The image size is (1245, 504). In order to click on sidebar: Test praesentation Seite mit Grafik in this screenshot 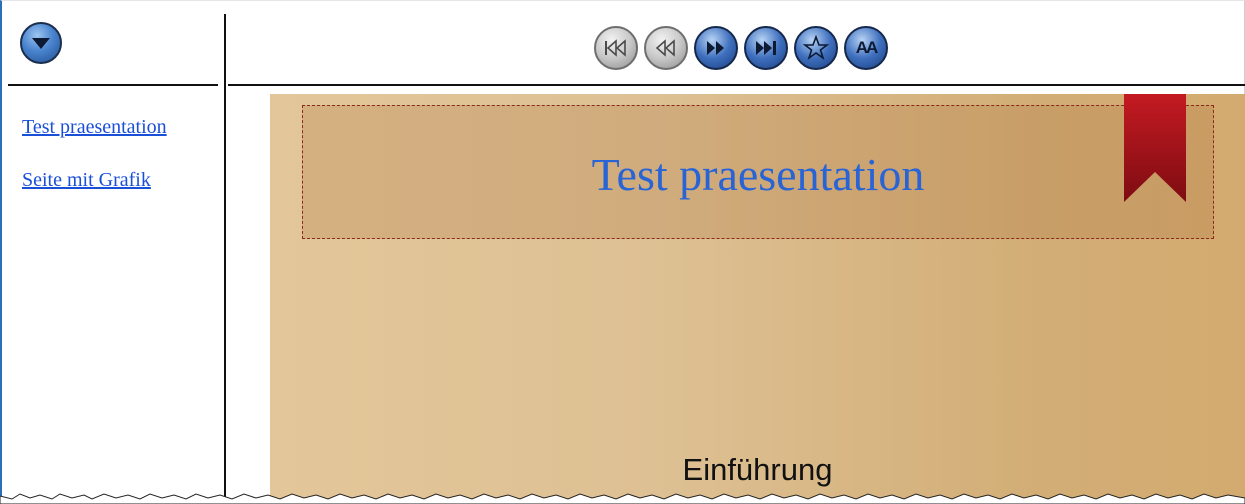, I will do `click(120, 169)`.